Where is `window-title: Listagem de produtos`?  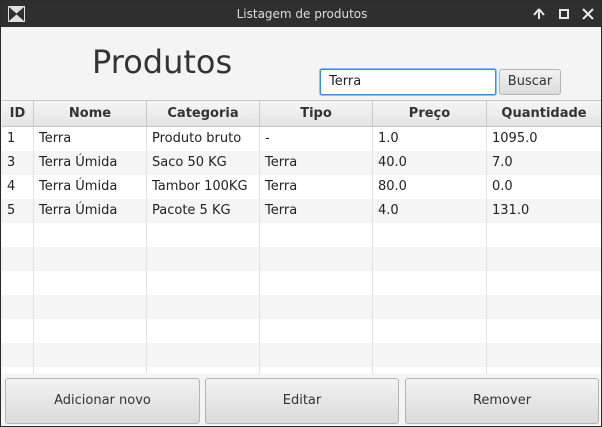 window-title: Listagem de produtos is located at coordinates (302, 14).